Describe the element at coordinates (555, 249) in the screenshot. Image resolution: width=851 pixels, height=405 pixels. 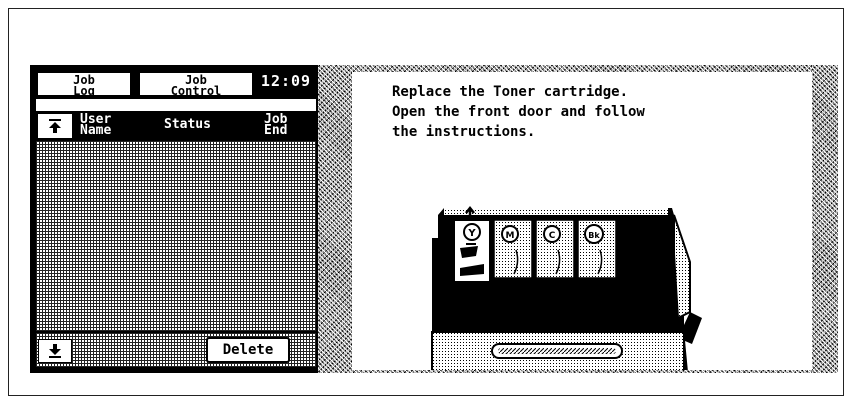
I see `toner-slot-c: C` at that location.